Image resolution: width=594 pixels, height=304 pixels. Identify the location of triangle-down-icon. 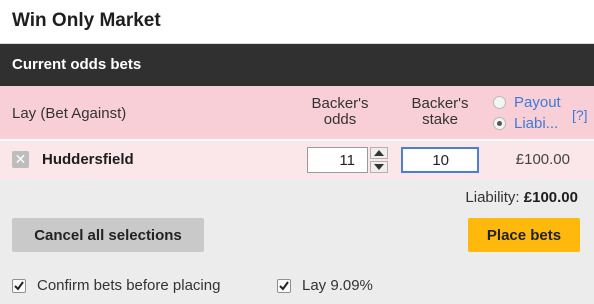
(379, 167).